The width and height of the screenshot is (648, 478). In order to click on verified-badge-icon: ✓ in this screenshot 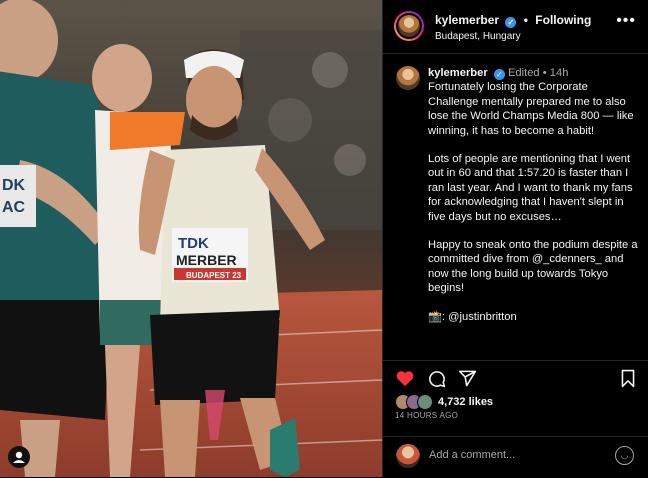, I will do `click(511, 22)`.